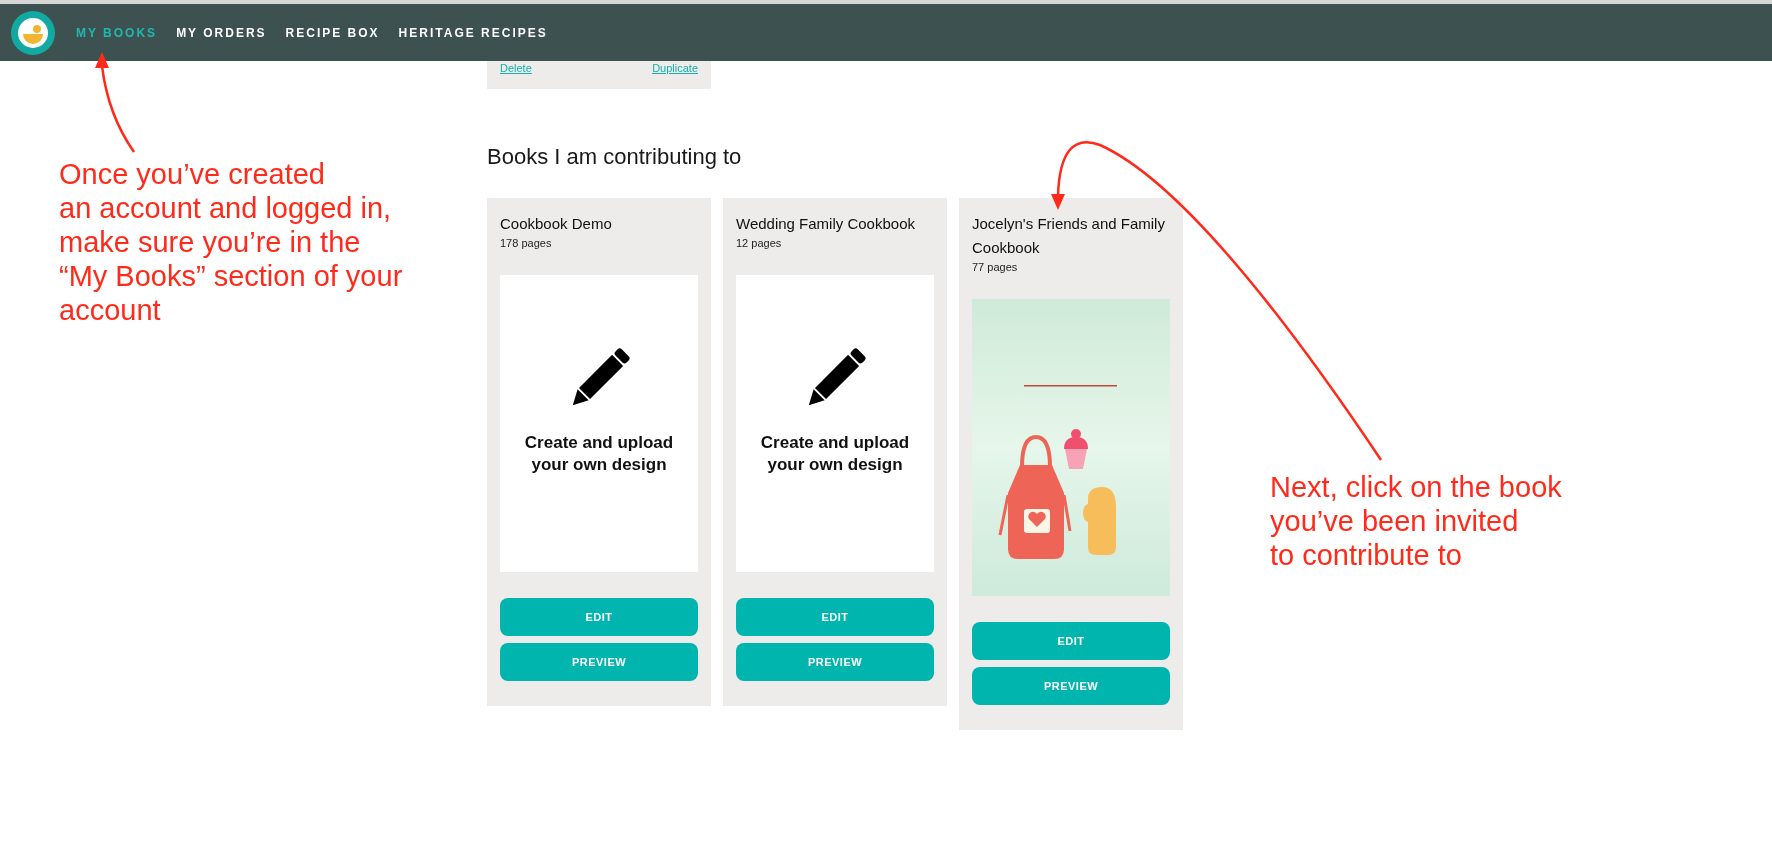  I want to click on nav-link: HERITAGE RECIPES, so click(473, 32).